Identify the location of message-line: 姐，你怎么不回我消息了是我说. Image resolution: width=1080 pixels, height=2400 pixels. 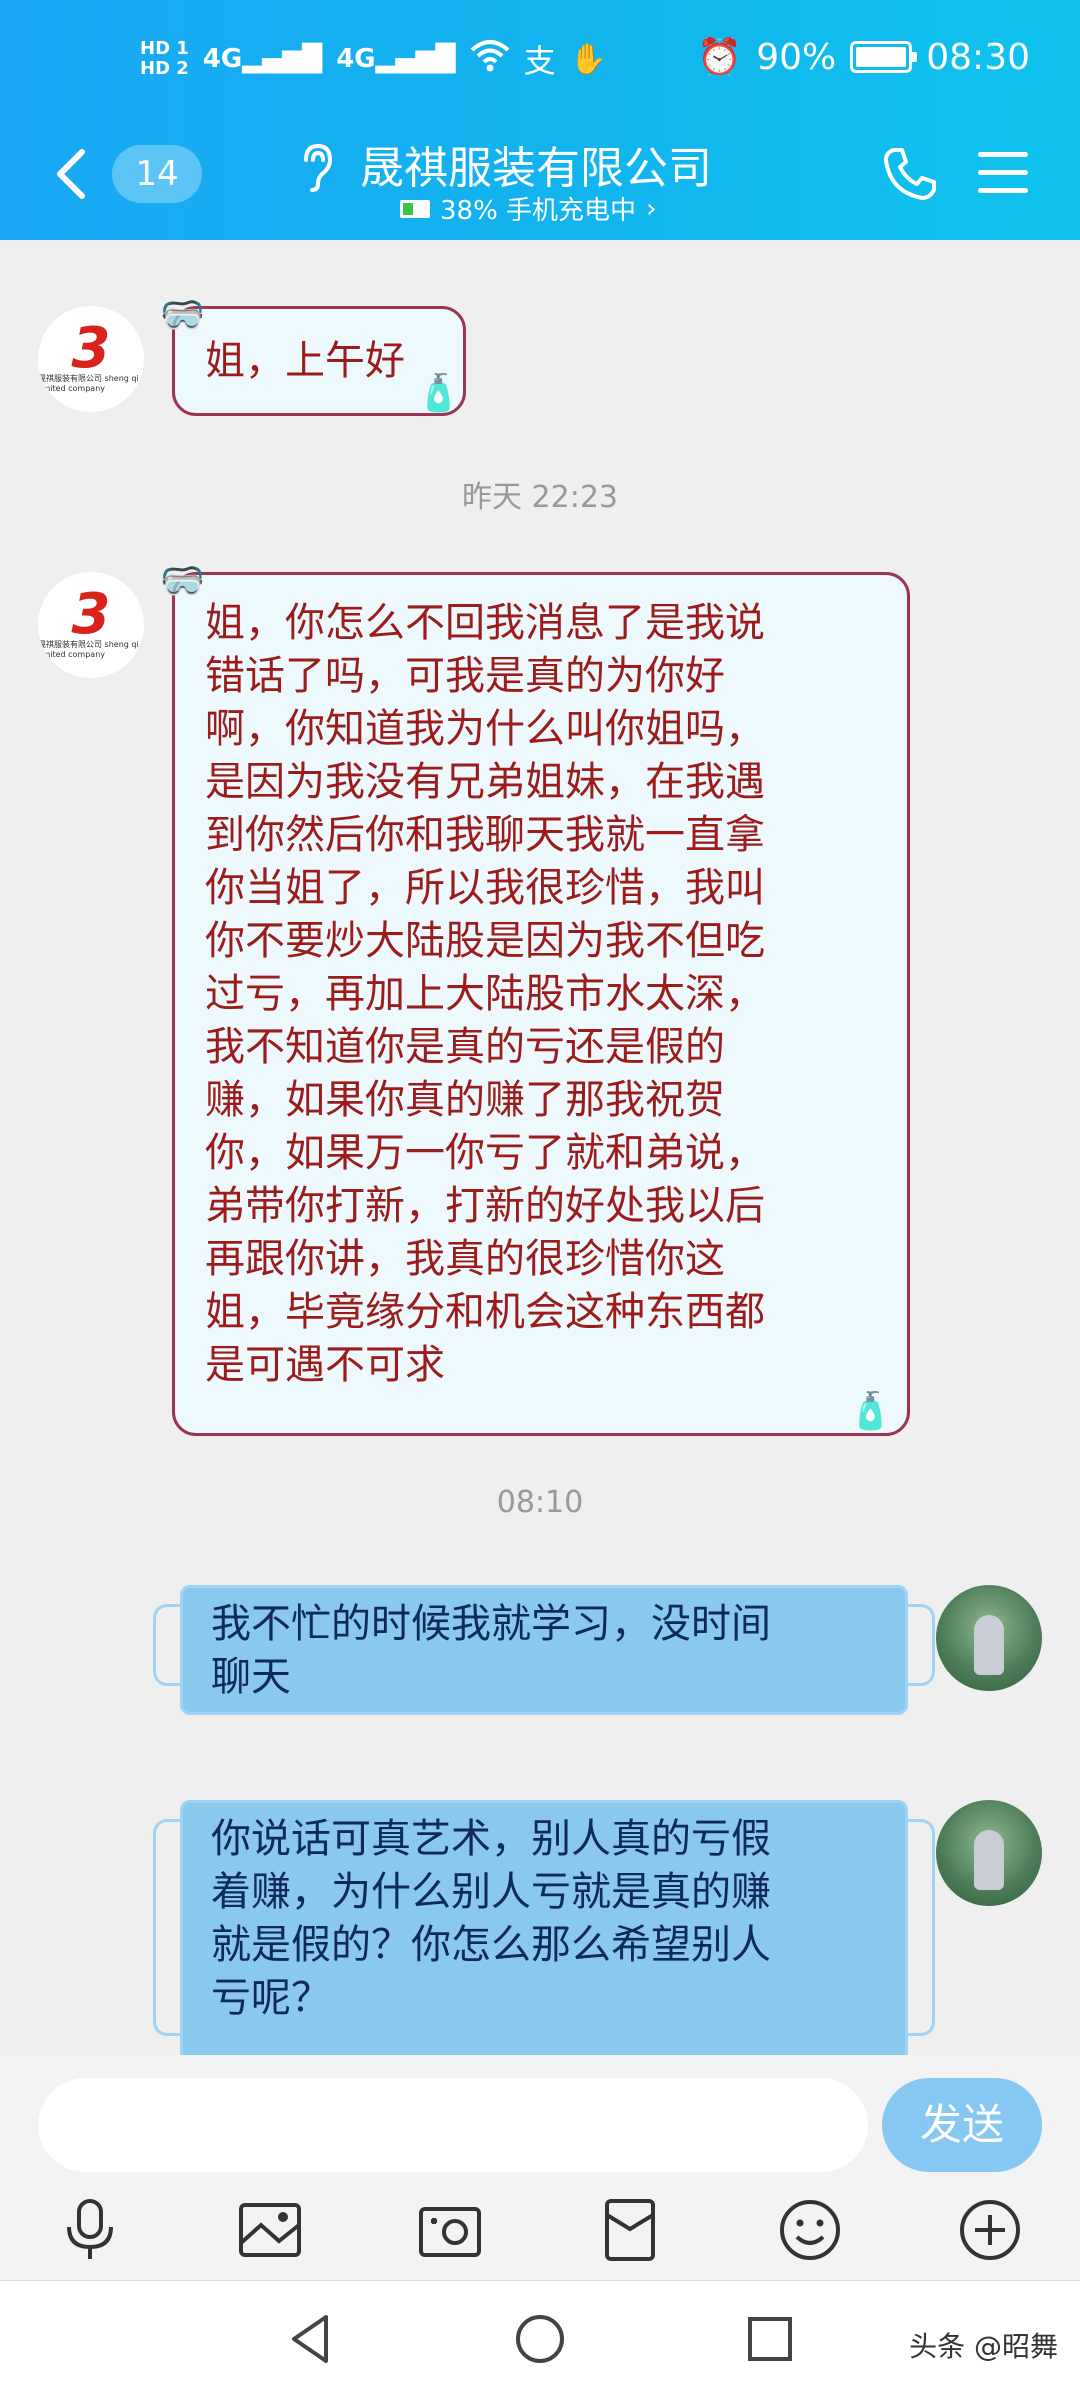
(485, 623).